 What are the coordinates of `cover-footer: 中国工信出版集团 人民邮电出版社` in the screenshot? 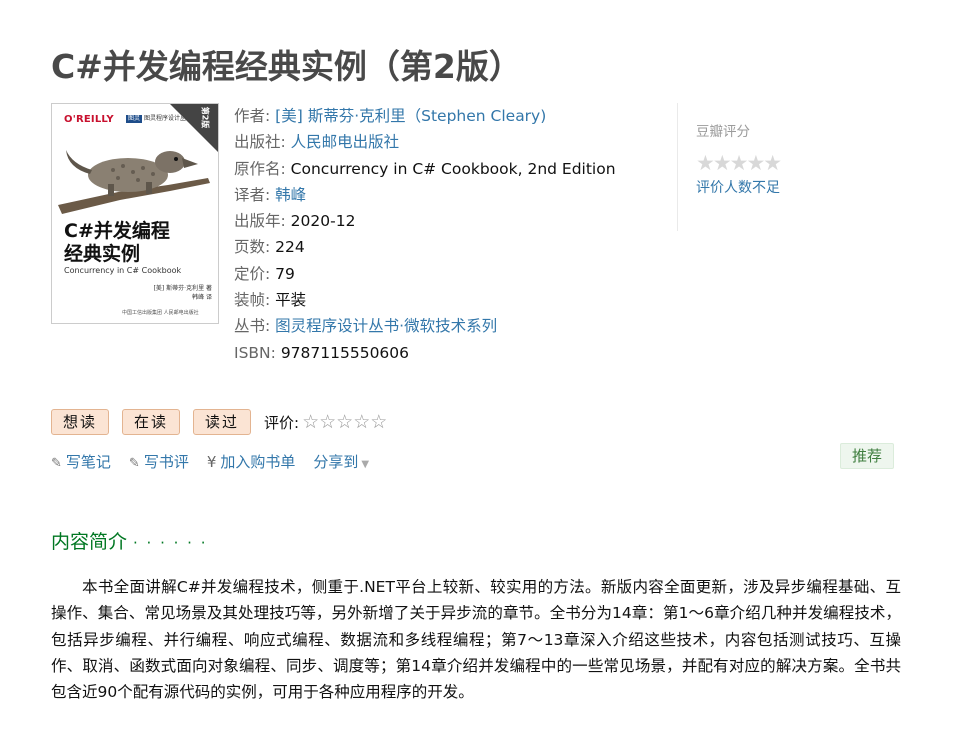 It's located at (160, 313).